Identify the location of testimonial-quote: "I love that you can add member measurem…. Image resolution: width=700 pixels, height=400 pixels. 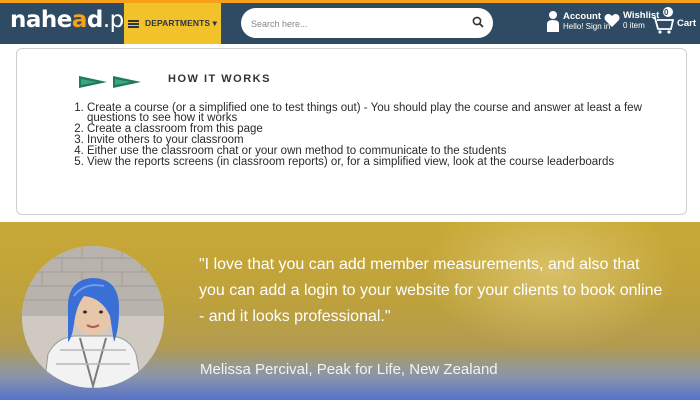
(431, 290).